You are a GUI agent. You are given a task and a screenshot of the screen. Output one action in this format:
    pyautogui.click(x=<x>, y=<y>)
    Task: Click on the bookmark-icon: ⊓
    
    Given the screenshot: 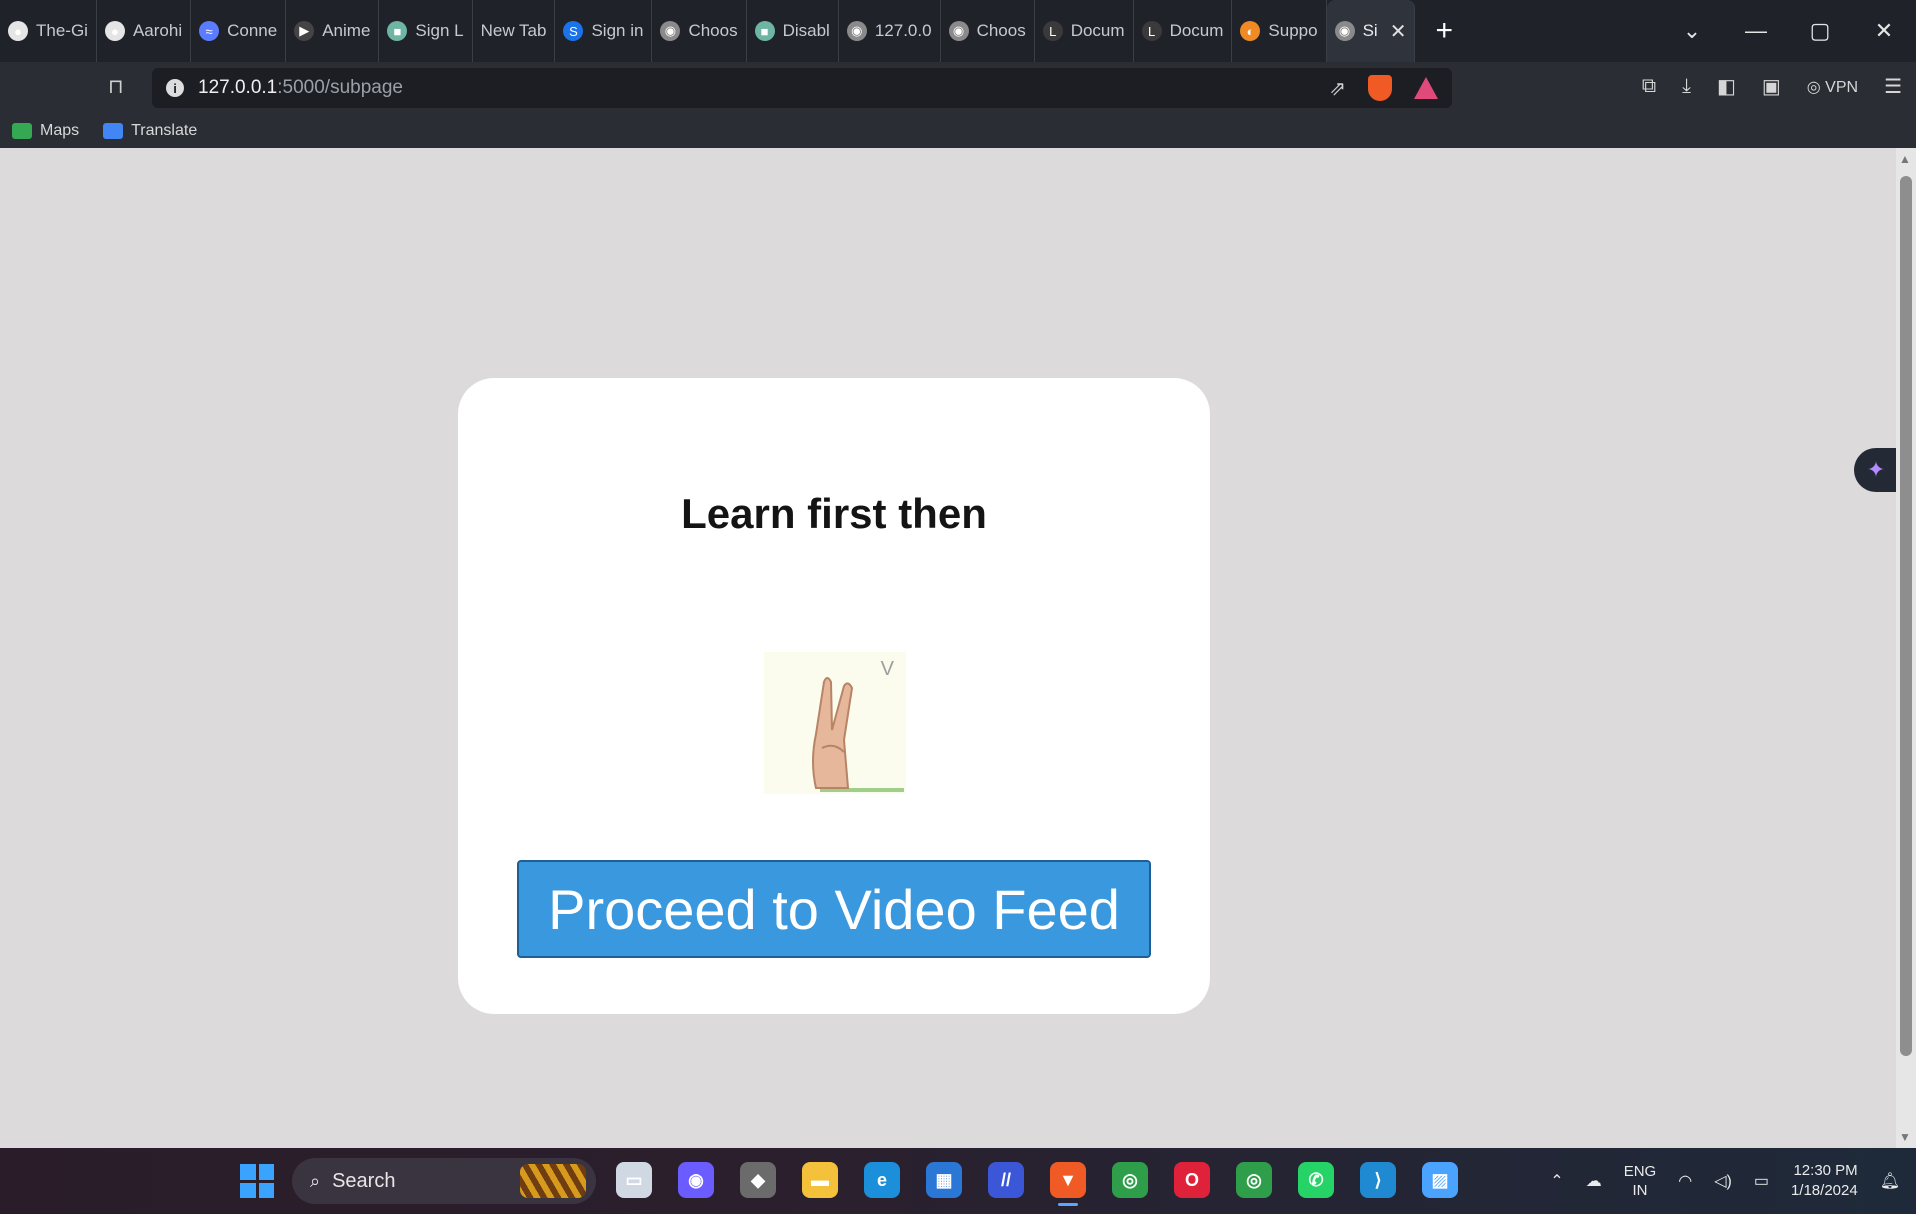 What is the action you would take?
    pyautogui.click(x=116, y=86)
    